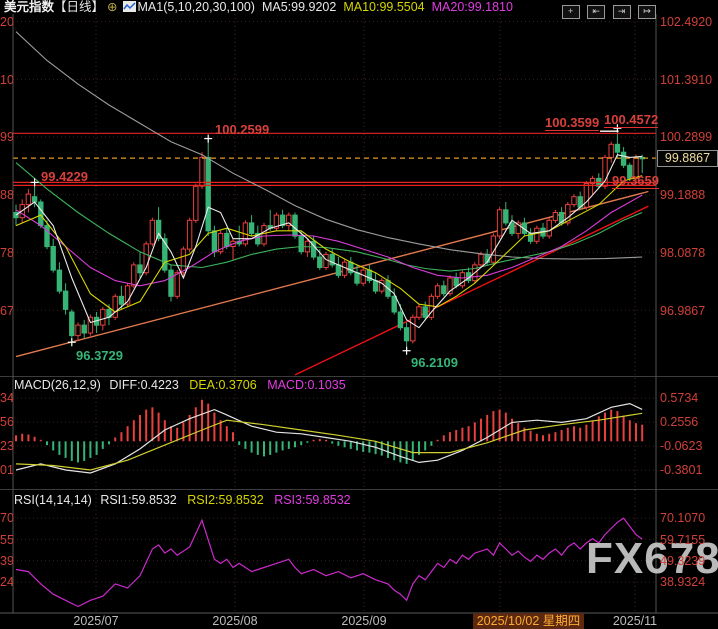  What do you see at coordinates (129, 6) in the screenshot?
I see `chart-type-icon` at bounding box center [129, 6].